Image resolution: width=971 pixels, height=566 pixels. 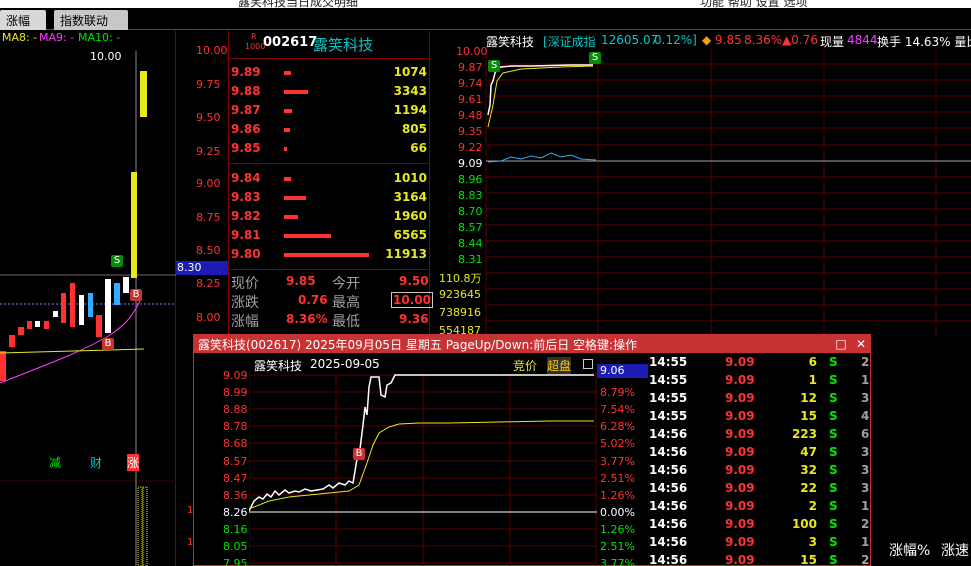 I want to click on popup-pct-label: 5.02%, so click(x=617, y=443).